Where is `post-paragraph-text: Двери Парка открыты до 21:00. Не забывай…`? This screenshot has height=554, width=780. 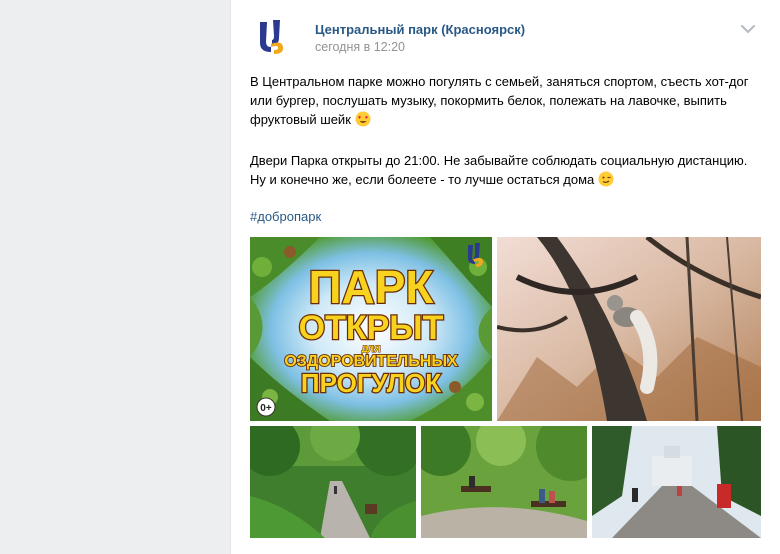
post-paragraph-text: Двери Парка открыты до 21:00. Не забывай… is located at coordinates (499, 170).